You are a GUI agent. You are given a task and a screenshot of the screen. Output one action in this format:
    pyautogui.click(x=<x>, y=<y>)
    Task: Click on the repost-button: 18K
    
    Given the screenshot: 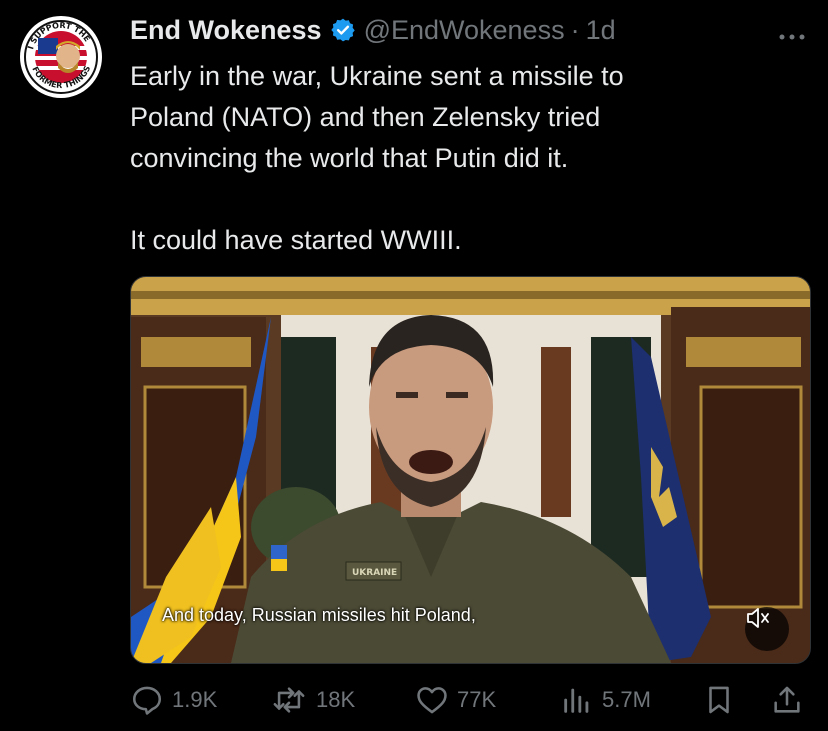 What is the action you would take?
    pyautogui.click(x=312, y=700)
    